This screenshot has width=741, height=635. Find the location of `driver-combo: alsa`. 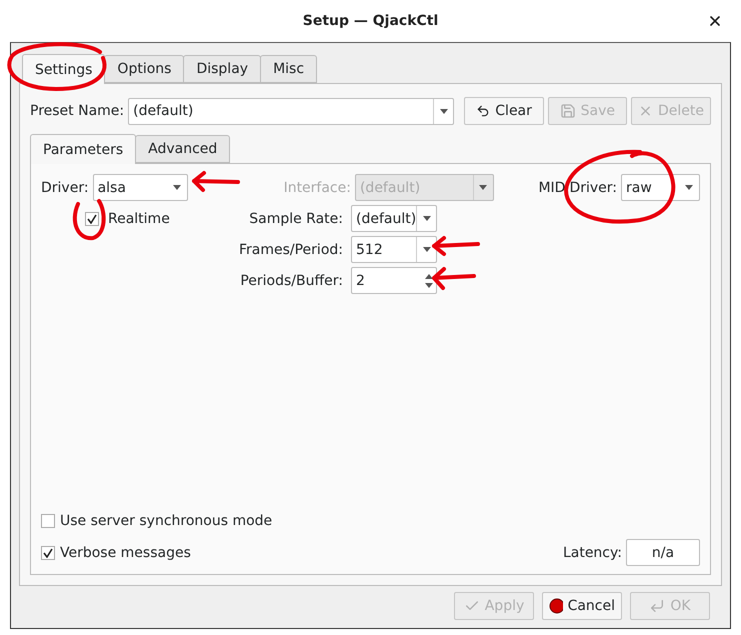

driver-combo: alsa is located at coordinates (140, 187).